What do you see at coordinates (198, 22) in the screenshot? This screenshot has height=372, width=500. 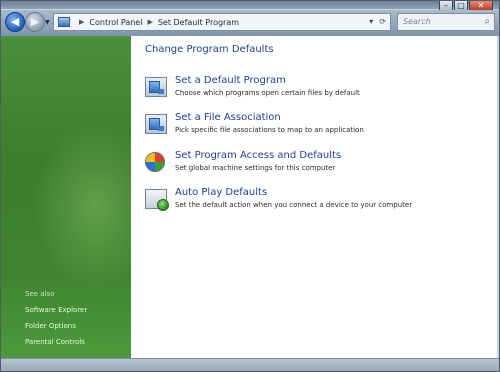 I see `breadcrumb-set-default-program: Set Default Program` at bounding box center [198, 22].